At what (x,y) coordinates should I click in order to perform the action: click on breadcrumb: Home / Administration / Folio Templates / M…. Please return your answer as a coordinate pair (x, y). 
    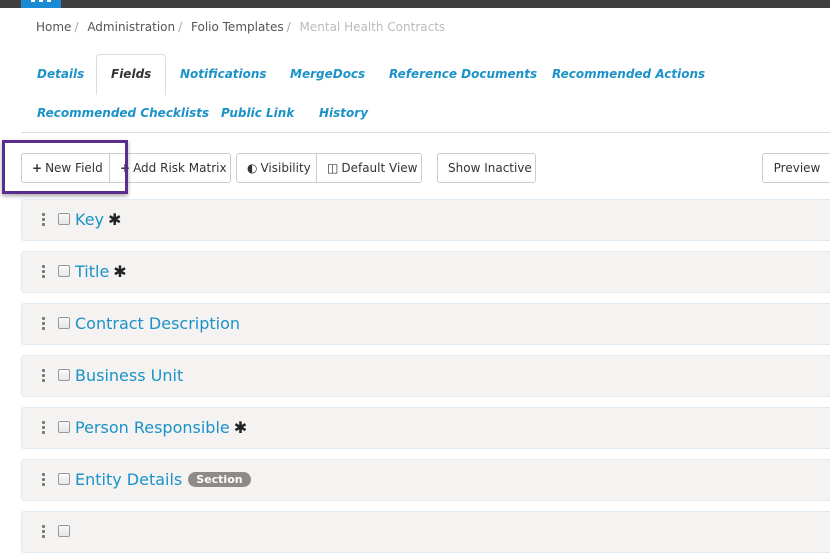
    Looking at the image, I should click on (240, 27).